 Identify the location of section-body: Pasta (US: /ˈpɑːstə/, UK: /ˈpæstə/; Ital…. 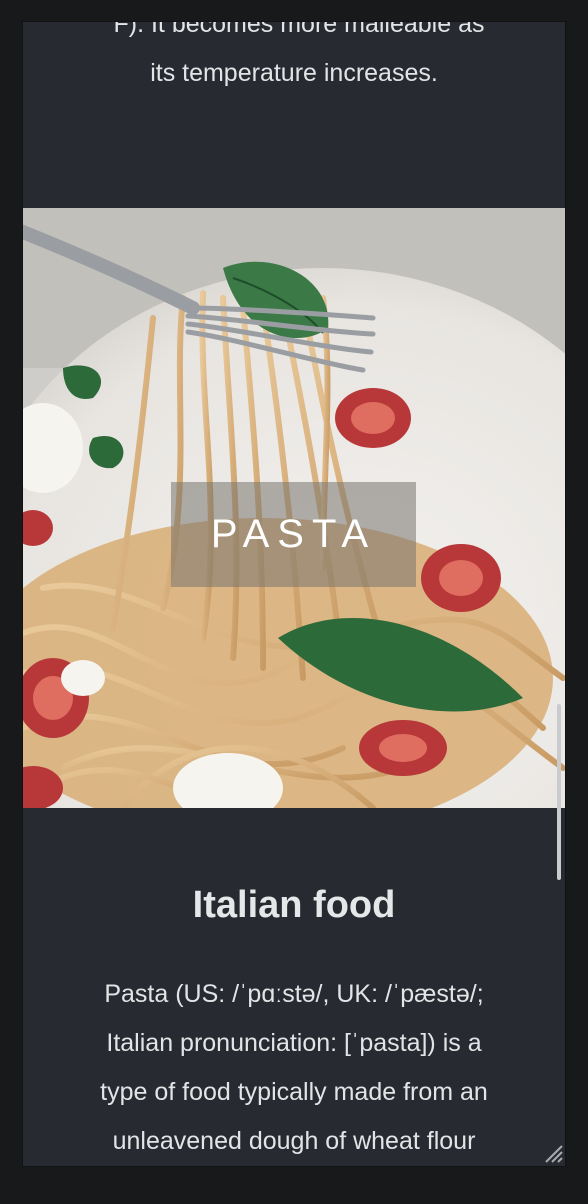
(294, 1068).